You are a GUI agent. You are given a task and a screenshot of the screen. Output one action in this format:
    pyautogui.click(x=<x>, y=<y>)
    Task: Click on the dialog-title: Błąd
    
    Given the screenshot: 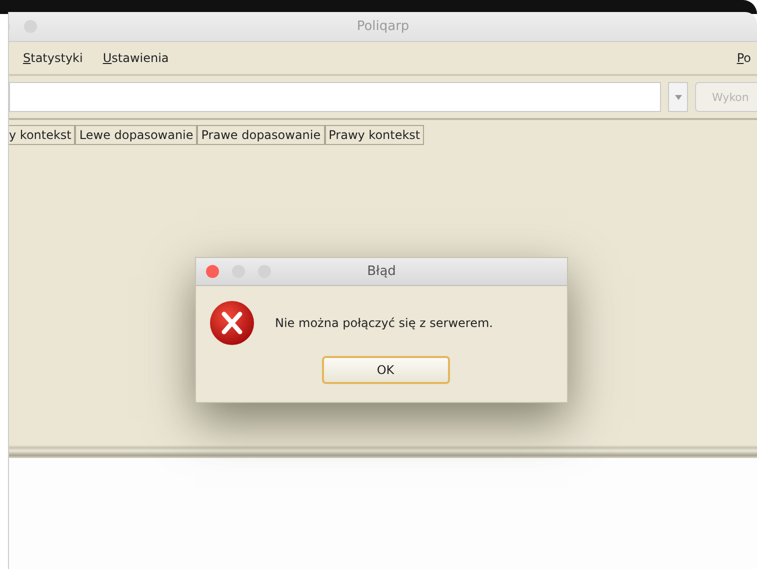 What is the action you would take?
    pyautogui.click(x=381, y=271)
    